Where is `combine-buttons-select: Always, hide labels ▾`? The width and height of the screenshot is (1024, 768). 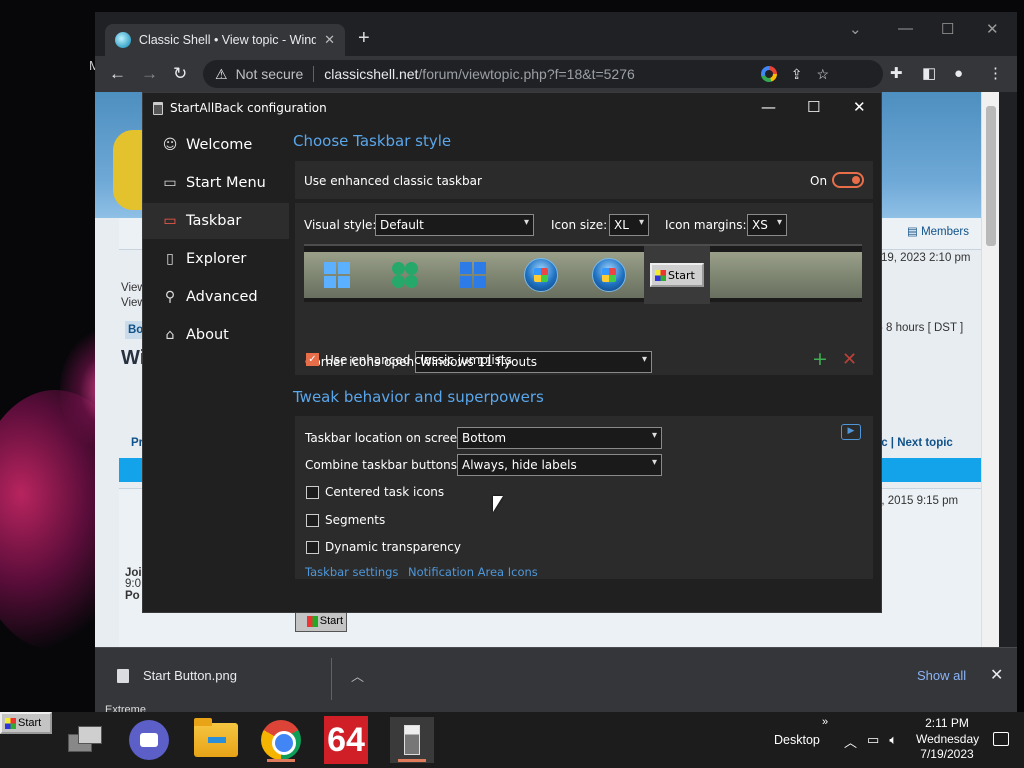
combine-buttons-select: Always, hide labels ▾ is located at coordinates (559, 465).